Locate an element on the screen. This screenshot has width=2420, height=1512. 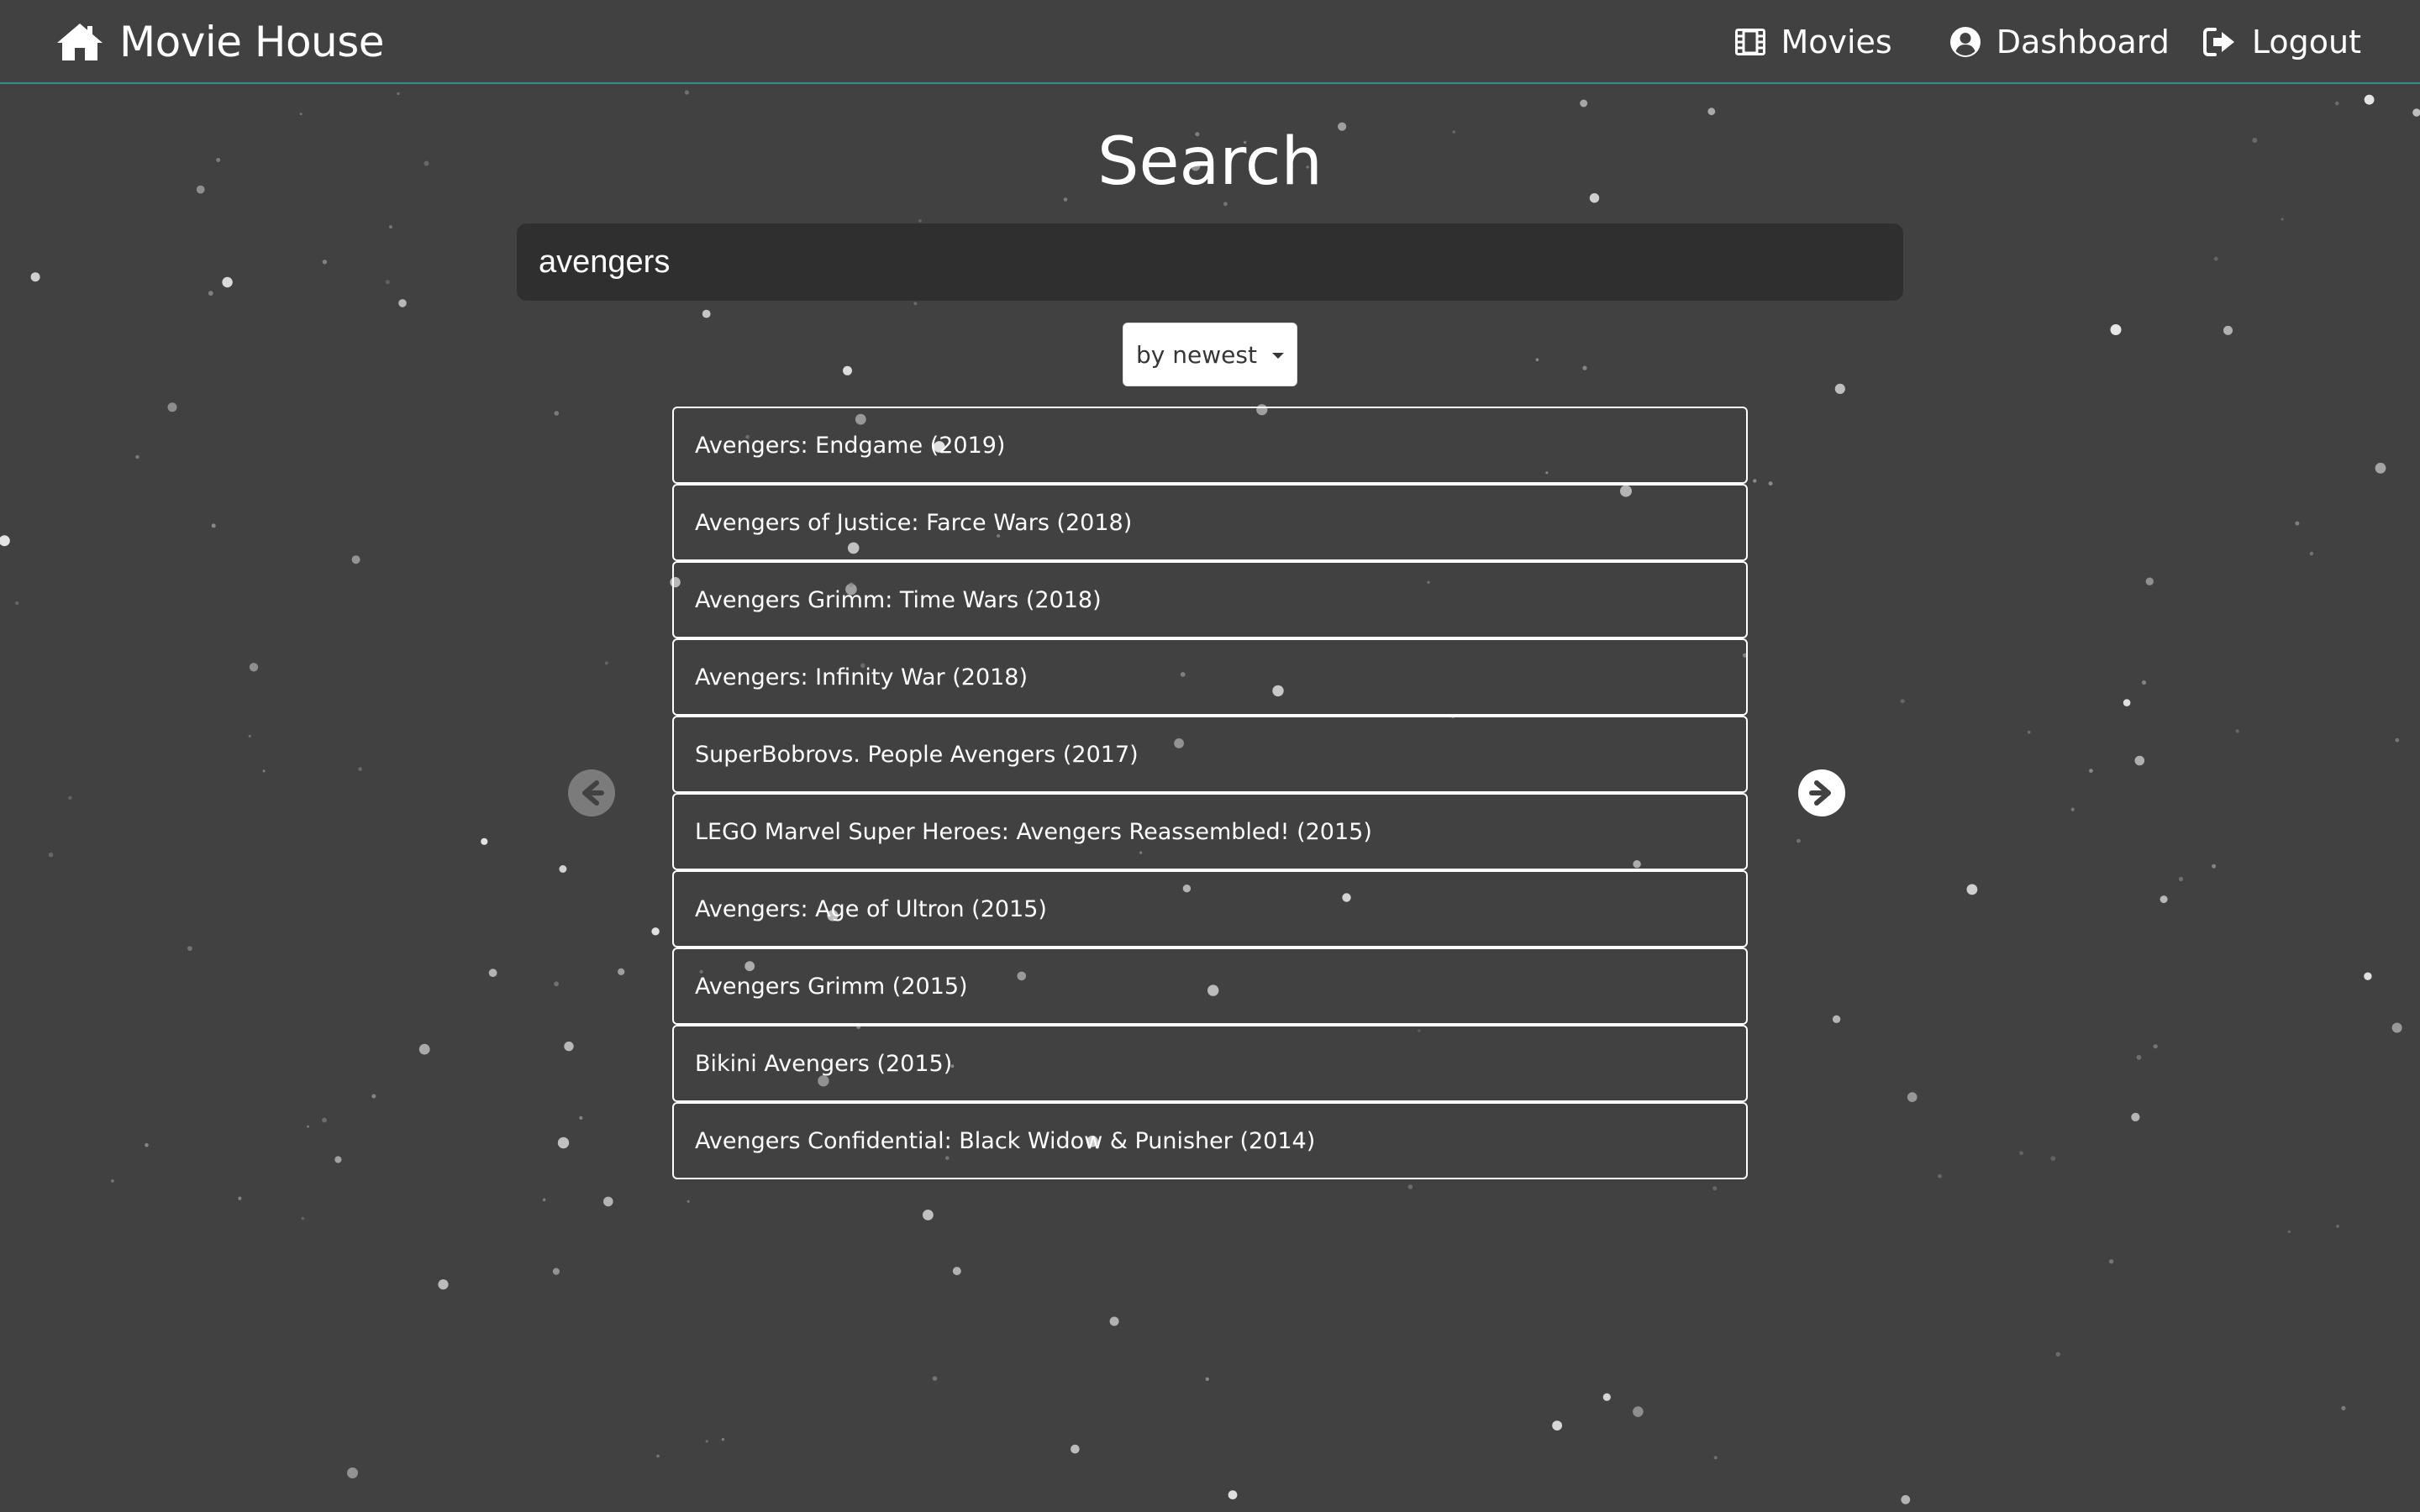
result-title: Avengers: Endgame (2019) is located at coordinates (850, 445).